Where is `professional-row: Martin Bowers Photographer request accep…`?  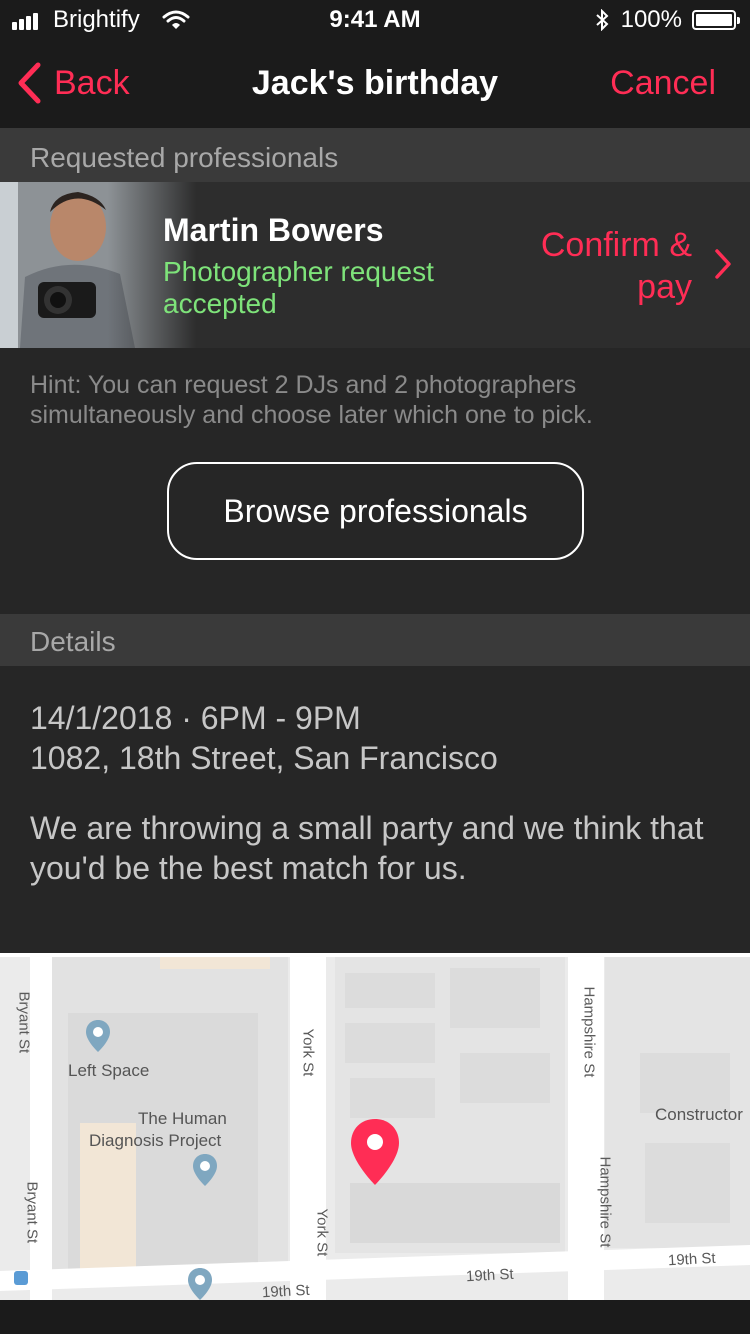 professional-row: Martin Bowers Photographer request accep… is located at coordinates (375, 265).